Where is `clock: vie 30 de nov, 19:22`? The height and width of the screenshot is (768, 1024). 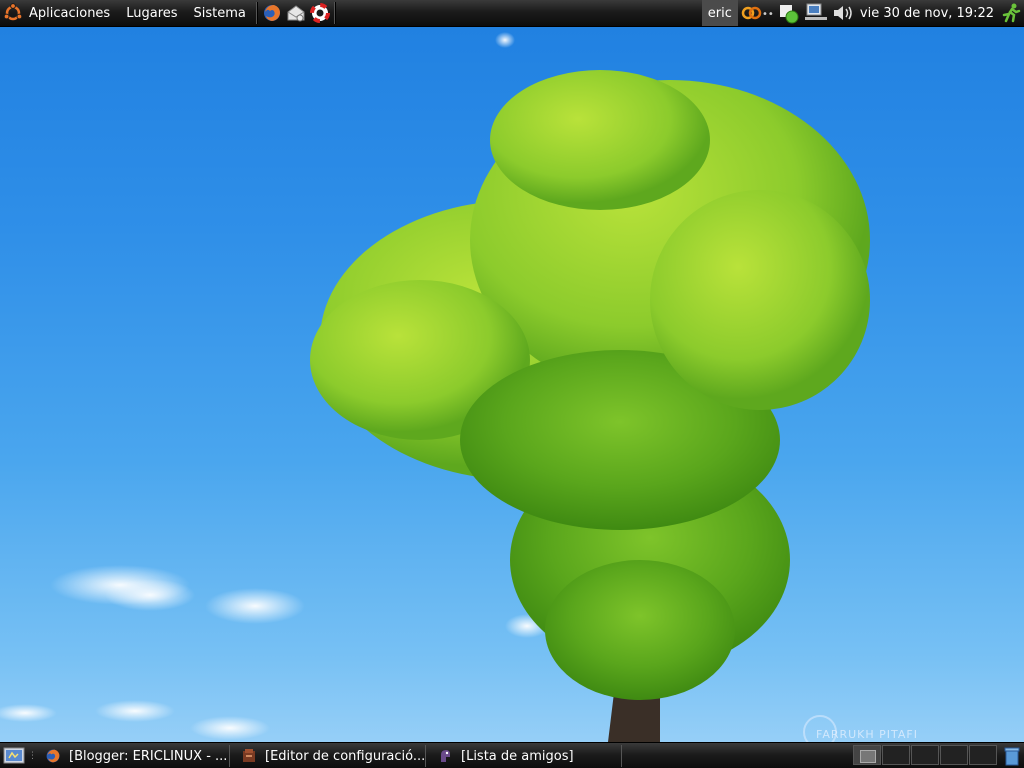 clock: vie 30 de nov, 19:22 is located at coordinates (927, 13).